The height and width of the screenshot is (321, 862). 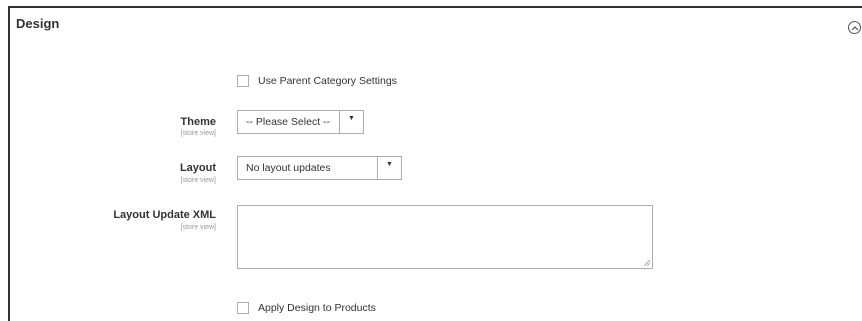 What do you see at coordinates (198, 227) in the screenshot?
I see `layout-xml-scope: [store view]` at bounding box center [198, 227].